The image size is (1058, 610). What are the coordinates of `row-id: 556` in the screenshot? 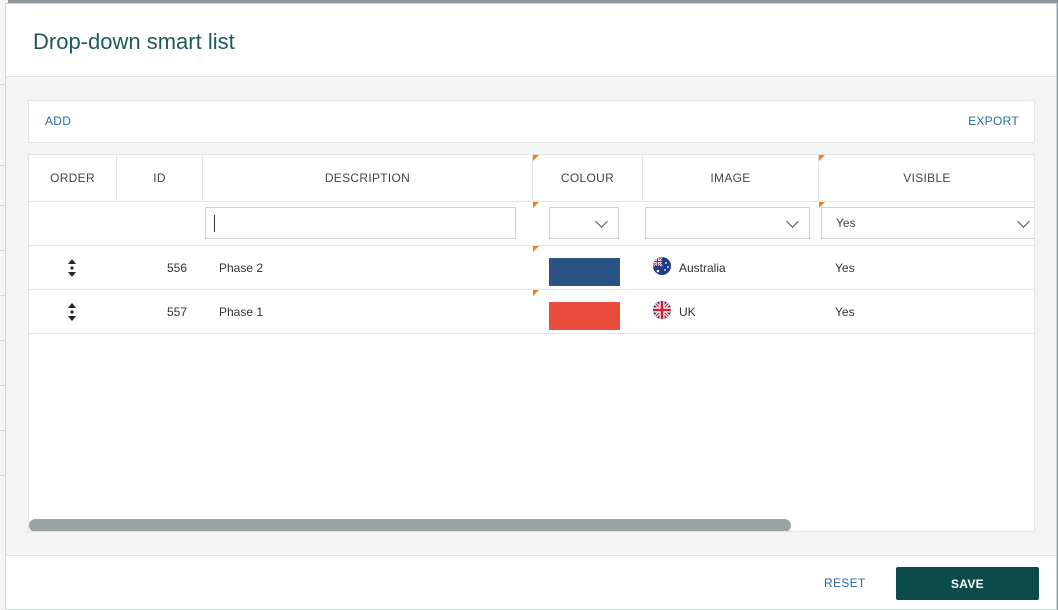 It's located at (176, 267).